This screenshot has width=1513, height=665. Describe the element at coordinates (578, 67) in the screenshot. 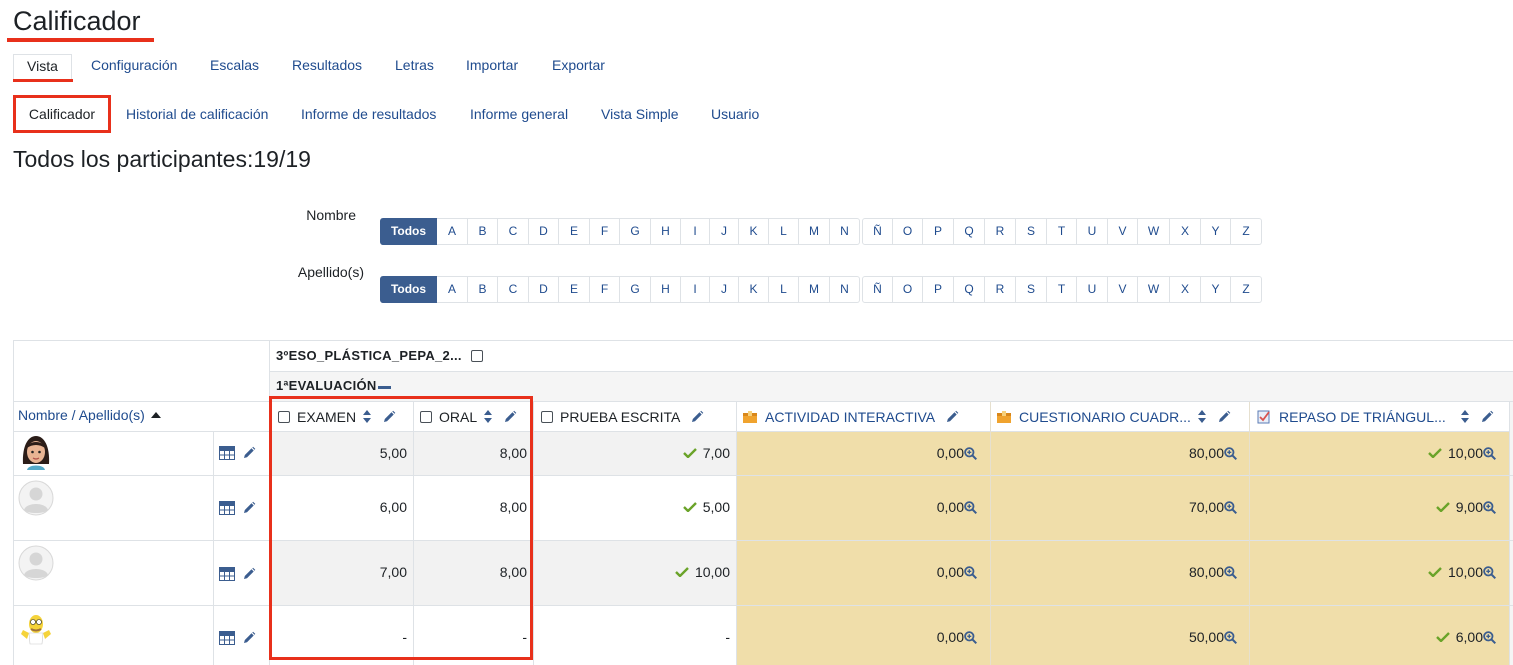

I see `tab-exportar: Exportar` at that location.